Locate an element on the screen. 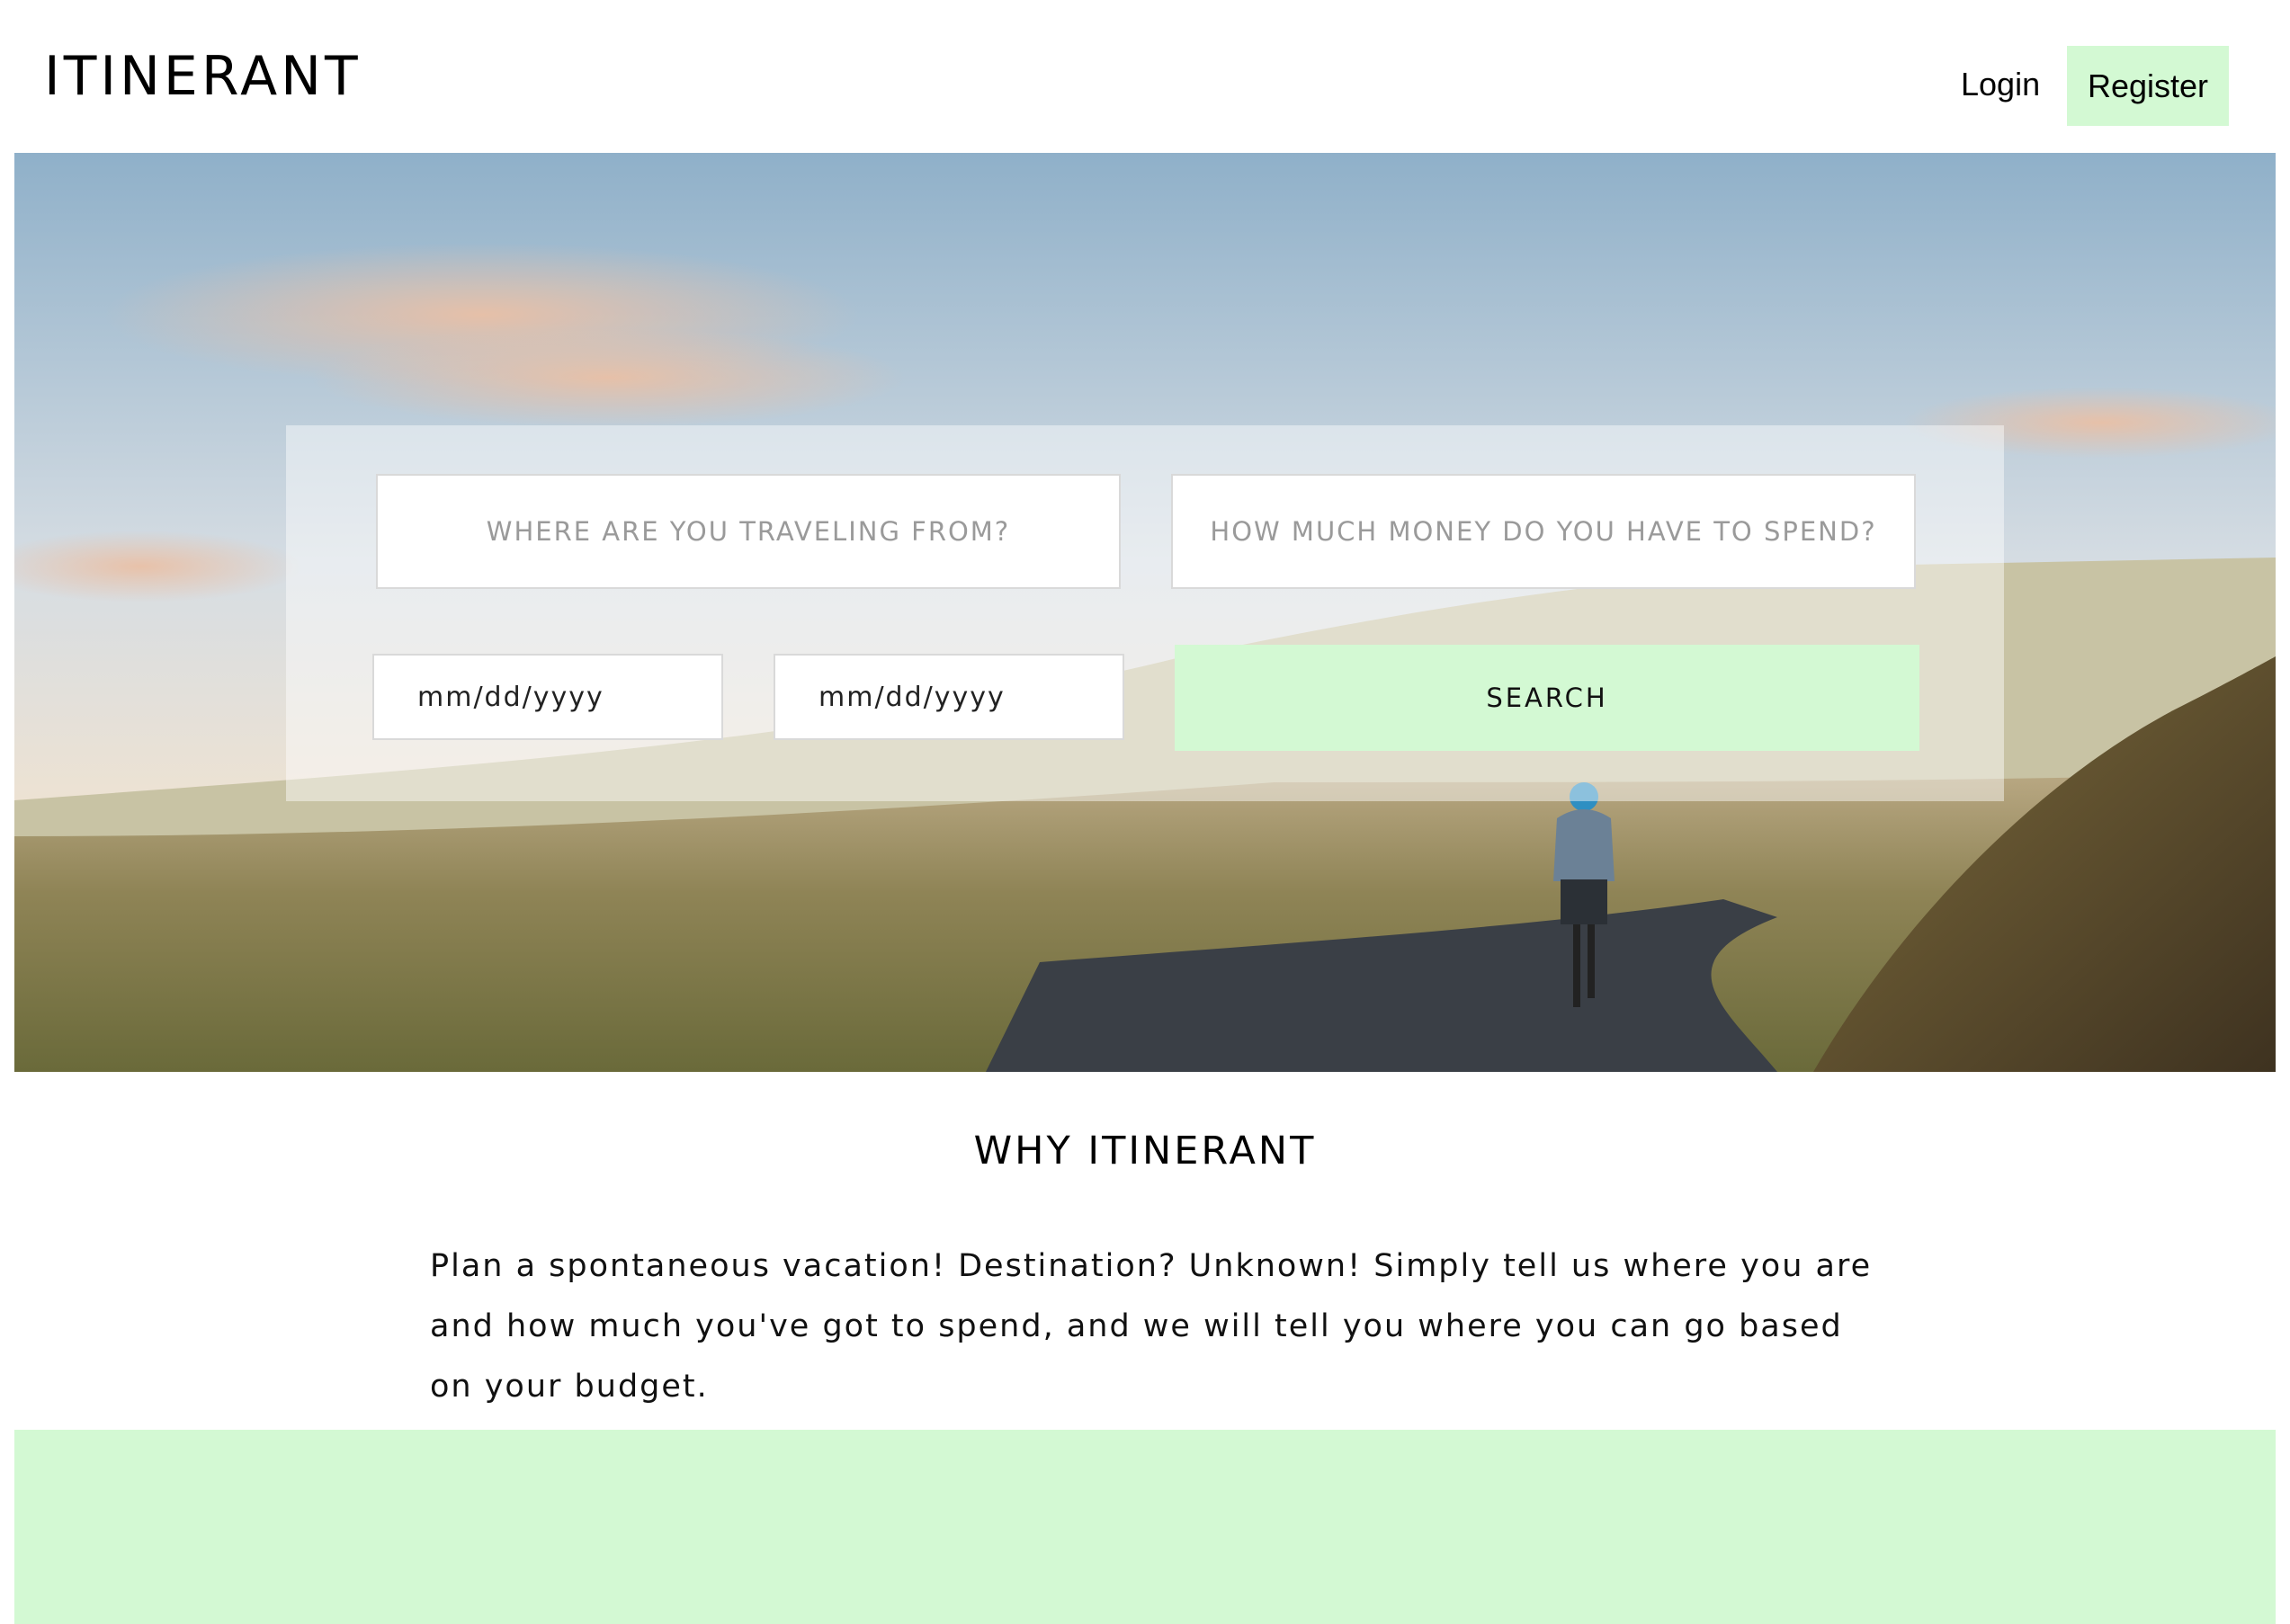  site-logo: ITINERANT is located at coordinates (203, 76).